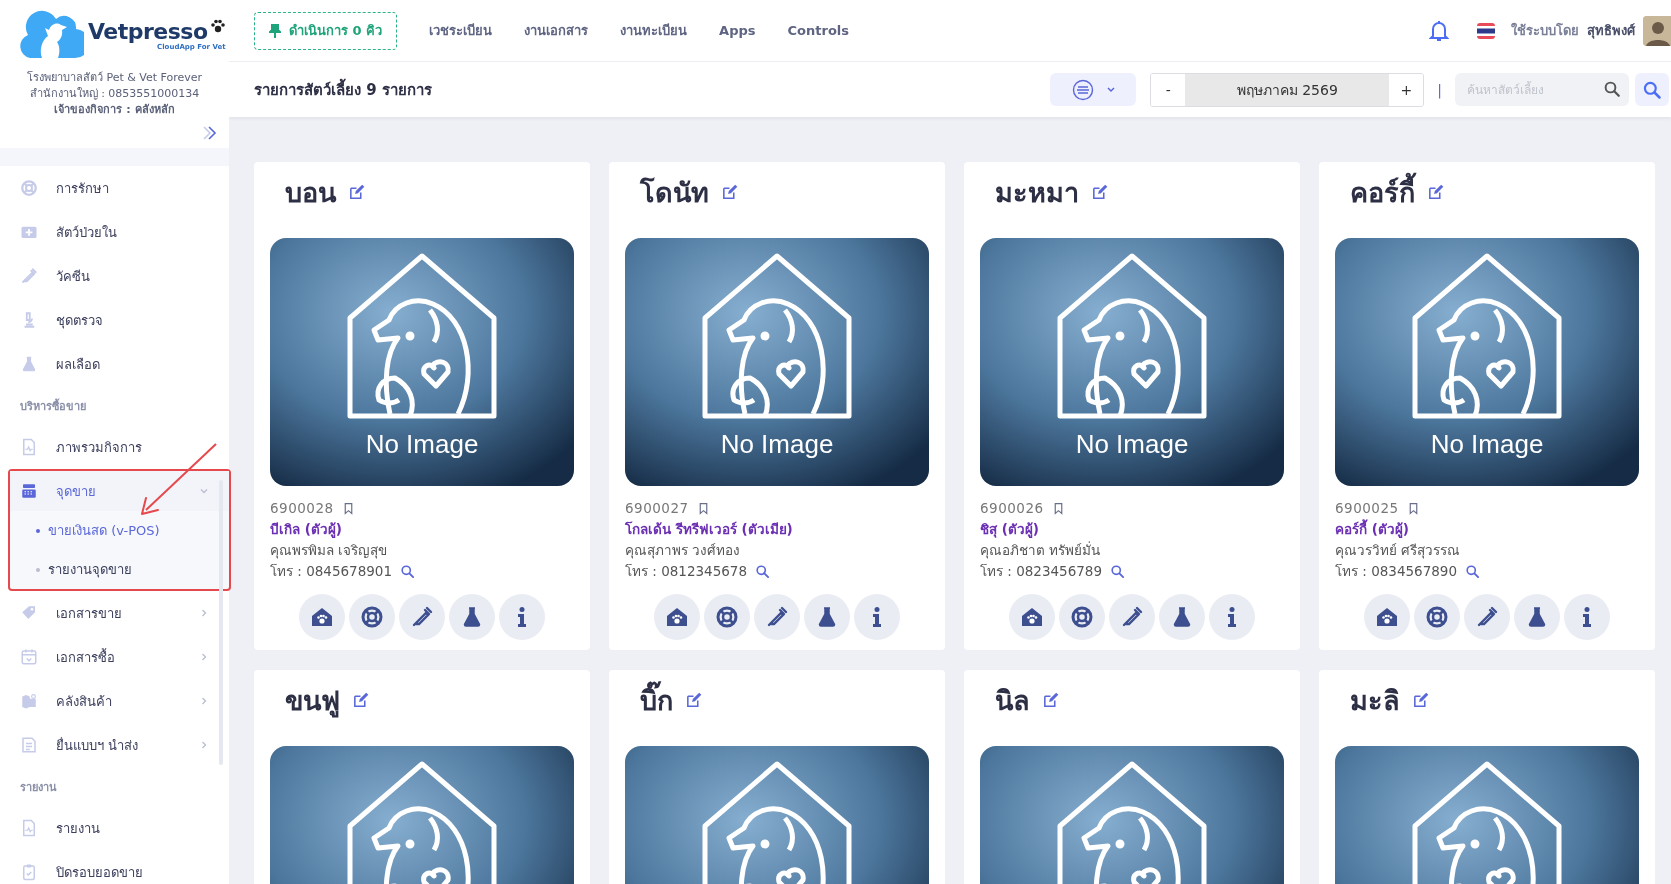  I want to click on bell-icon, so click(1439, 30).